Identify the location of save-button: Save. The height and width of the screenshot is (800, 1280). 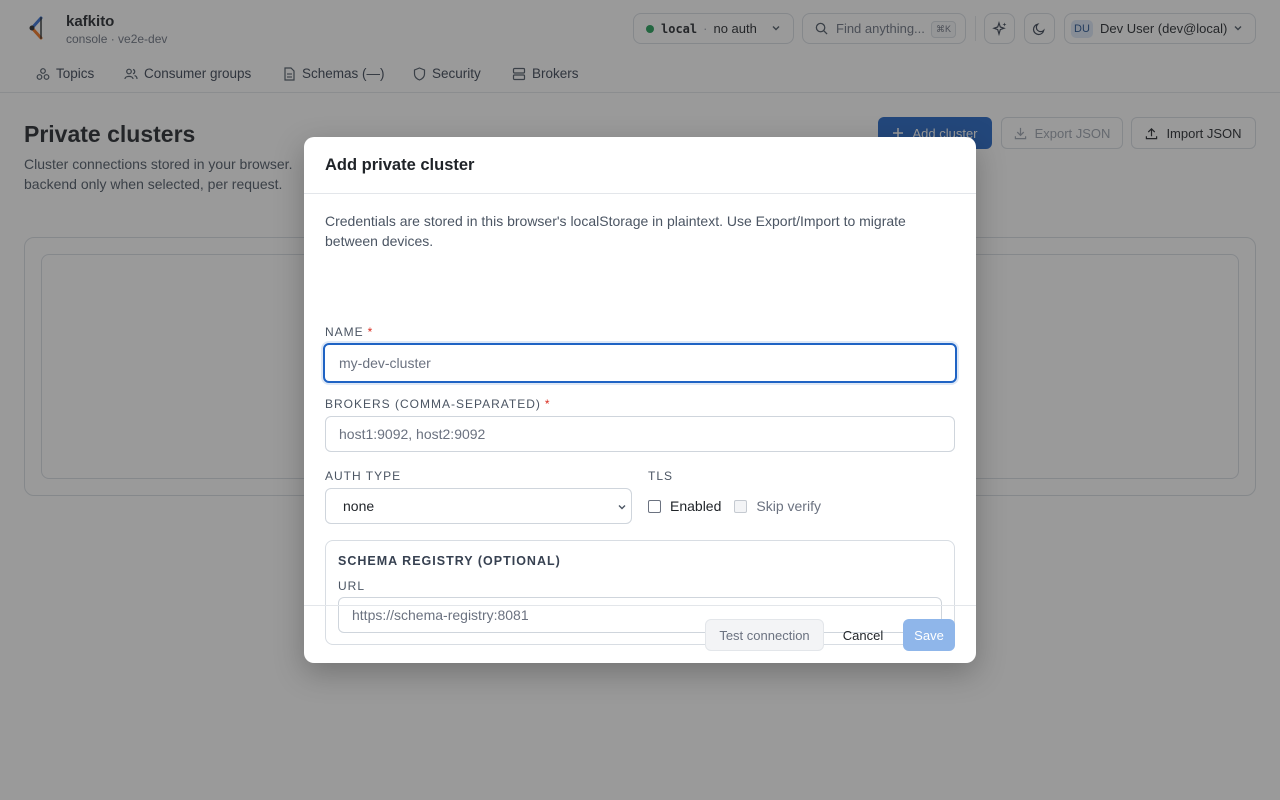
(929, 635).